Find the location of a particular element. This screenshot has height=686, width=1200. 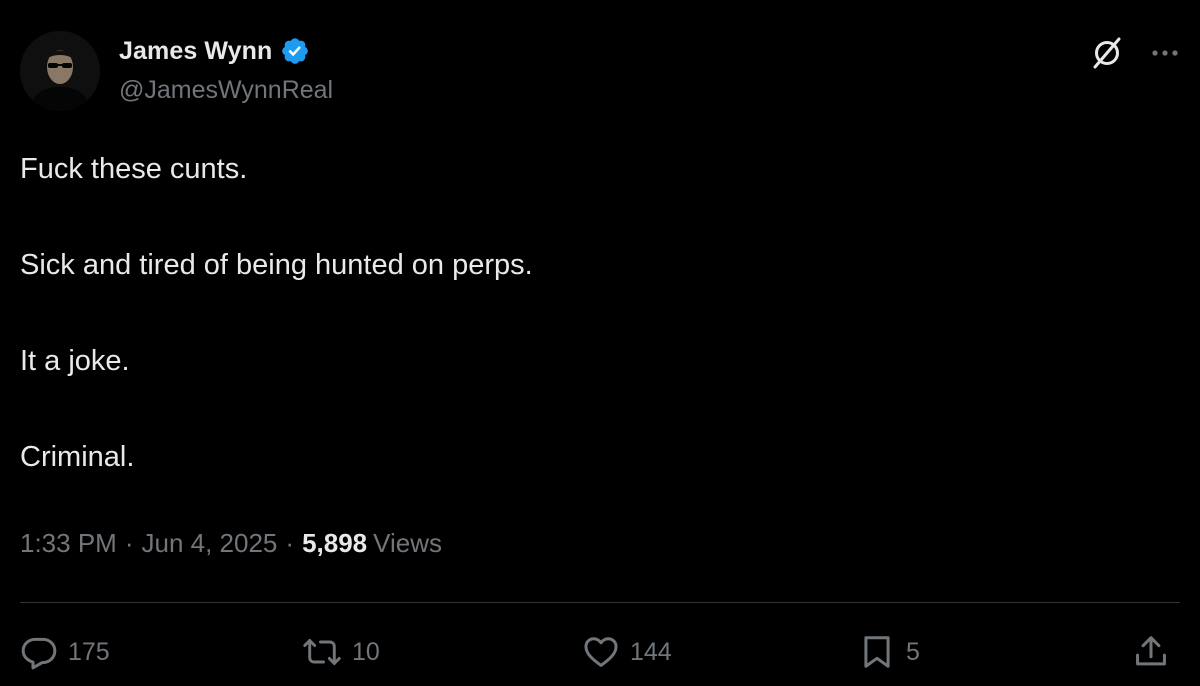

divider is located at coordinates (600, 602).